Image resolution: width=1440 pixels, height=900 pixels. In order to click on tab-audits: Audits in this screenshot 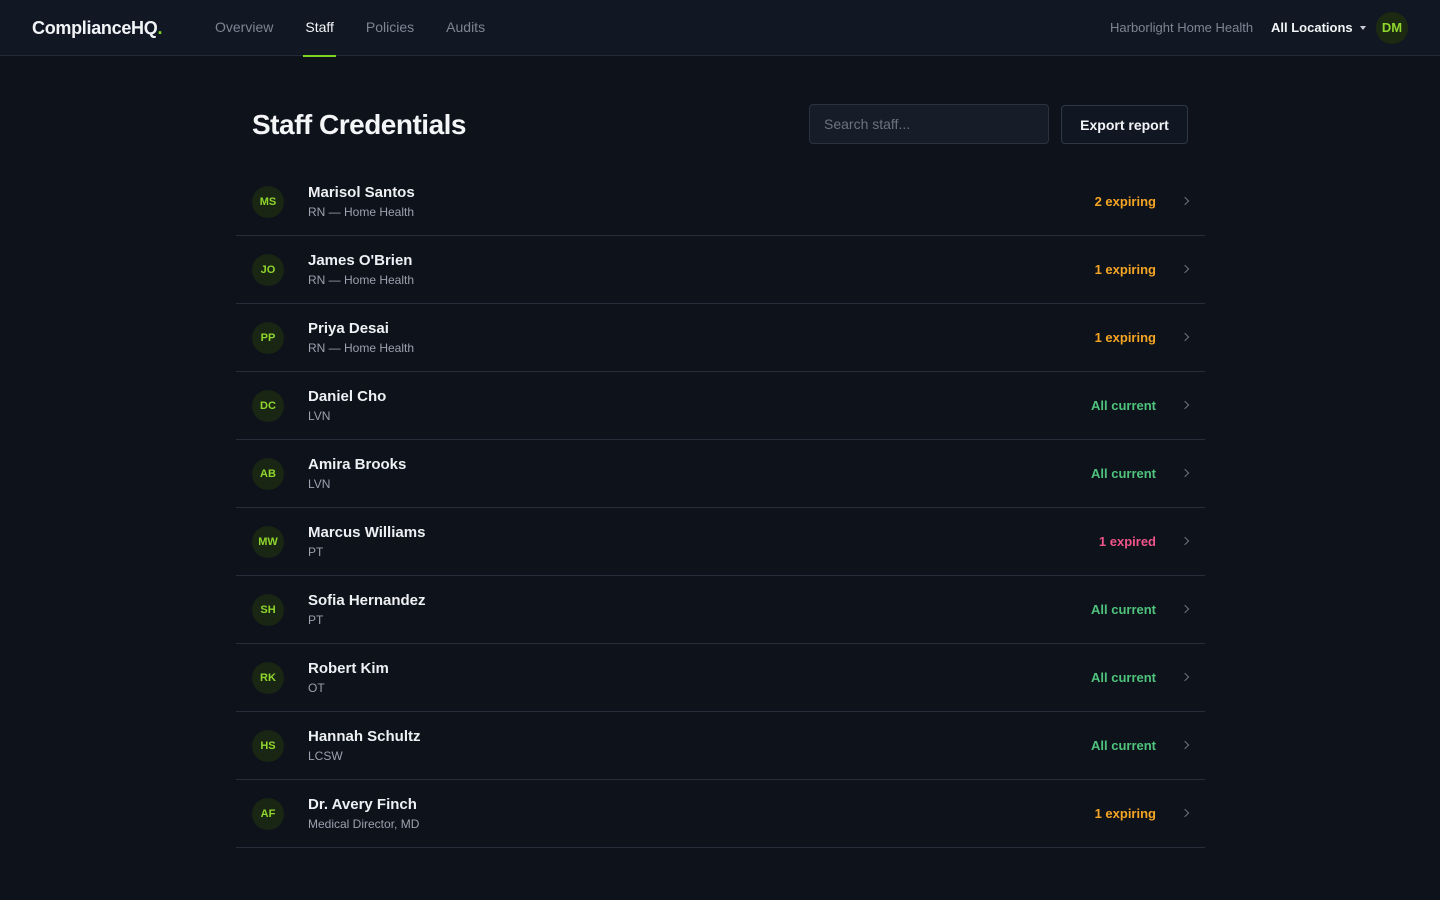, I will do `click(465, 28)`.